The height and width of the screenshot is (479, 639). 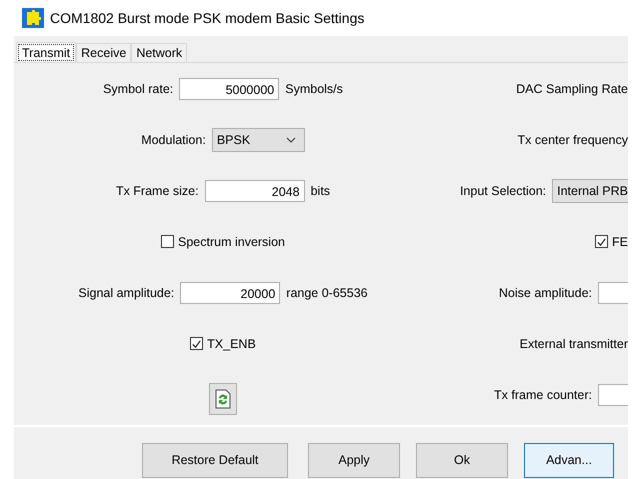 What do you see at coordinates (572, 89) in the screenshot?
I see `label: DAC Sampling Rate` at bounding box center [572, 89].